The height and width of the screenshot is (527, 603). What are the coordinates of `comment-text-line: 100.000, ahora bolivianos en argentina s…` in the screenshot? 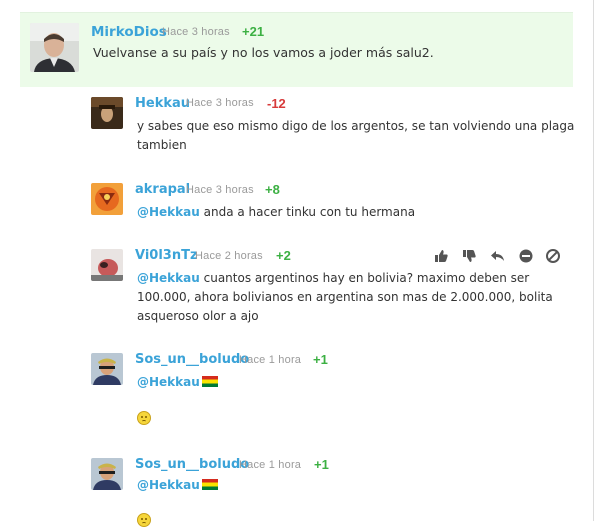 It's located at (345, 297).